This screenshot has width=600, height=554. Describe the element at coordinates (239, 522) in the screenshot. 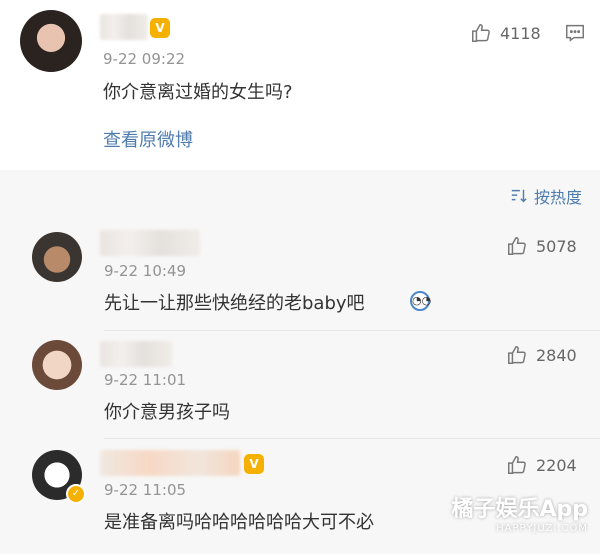

I see `comment-text: 是准备离吗哈哈哈哈哈哈大可不必` at that location.